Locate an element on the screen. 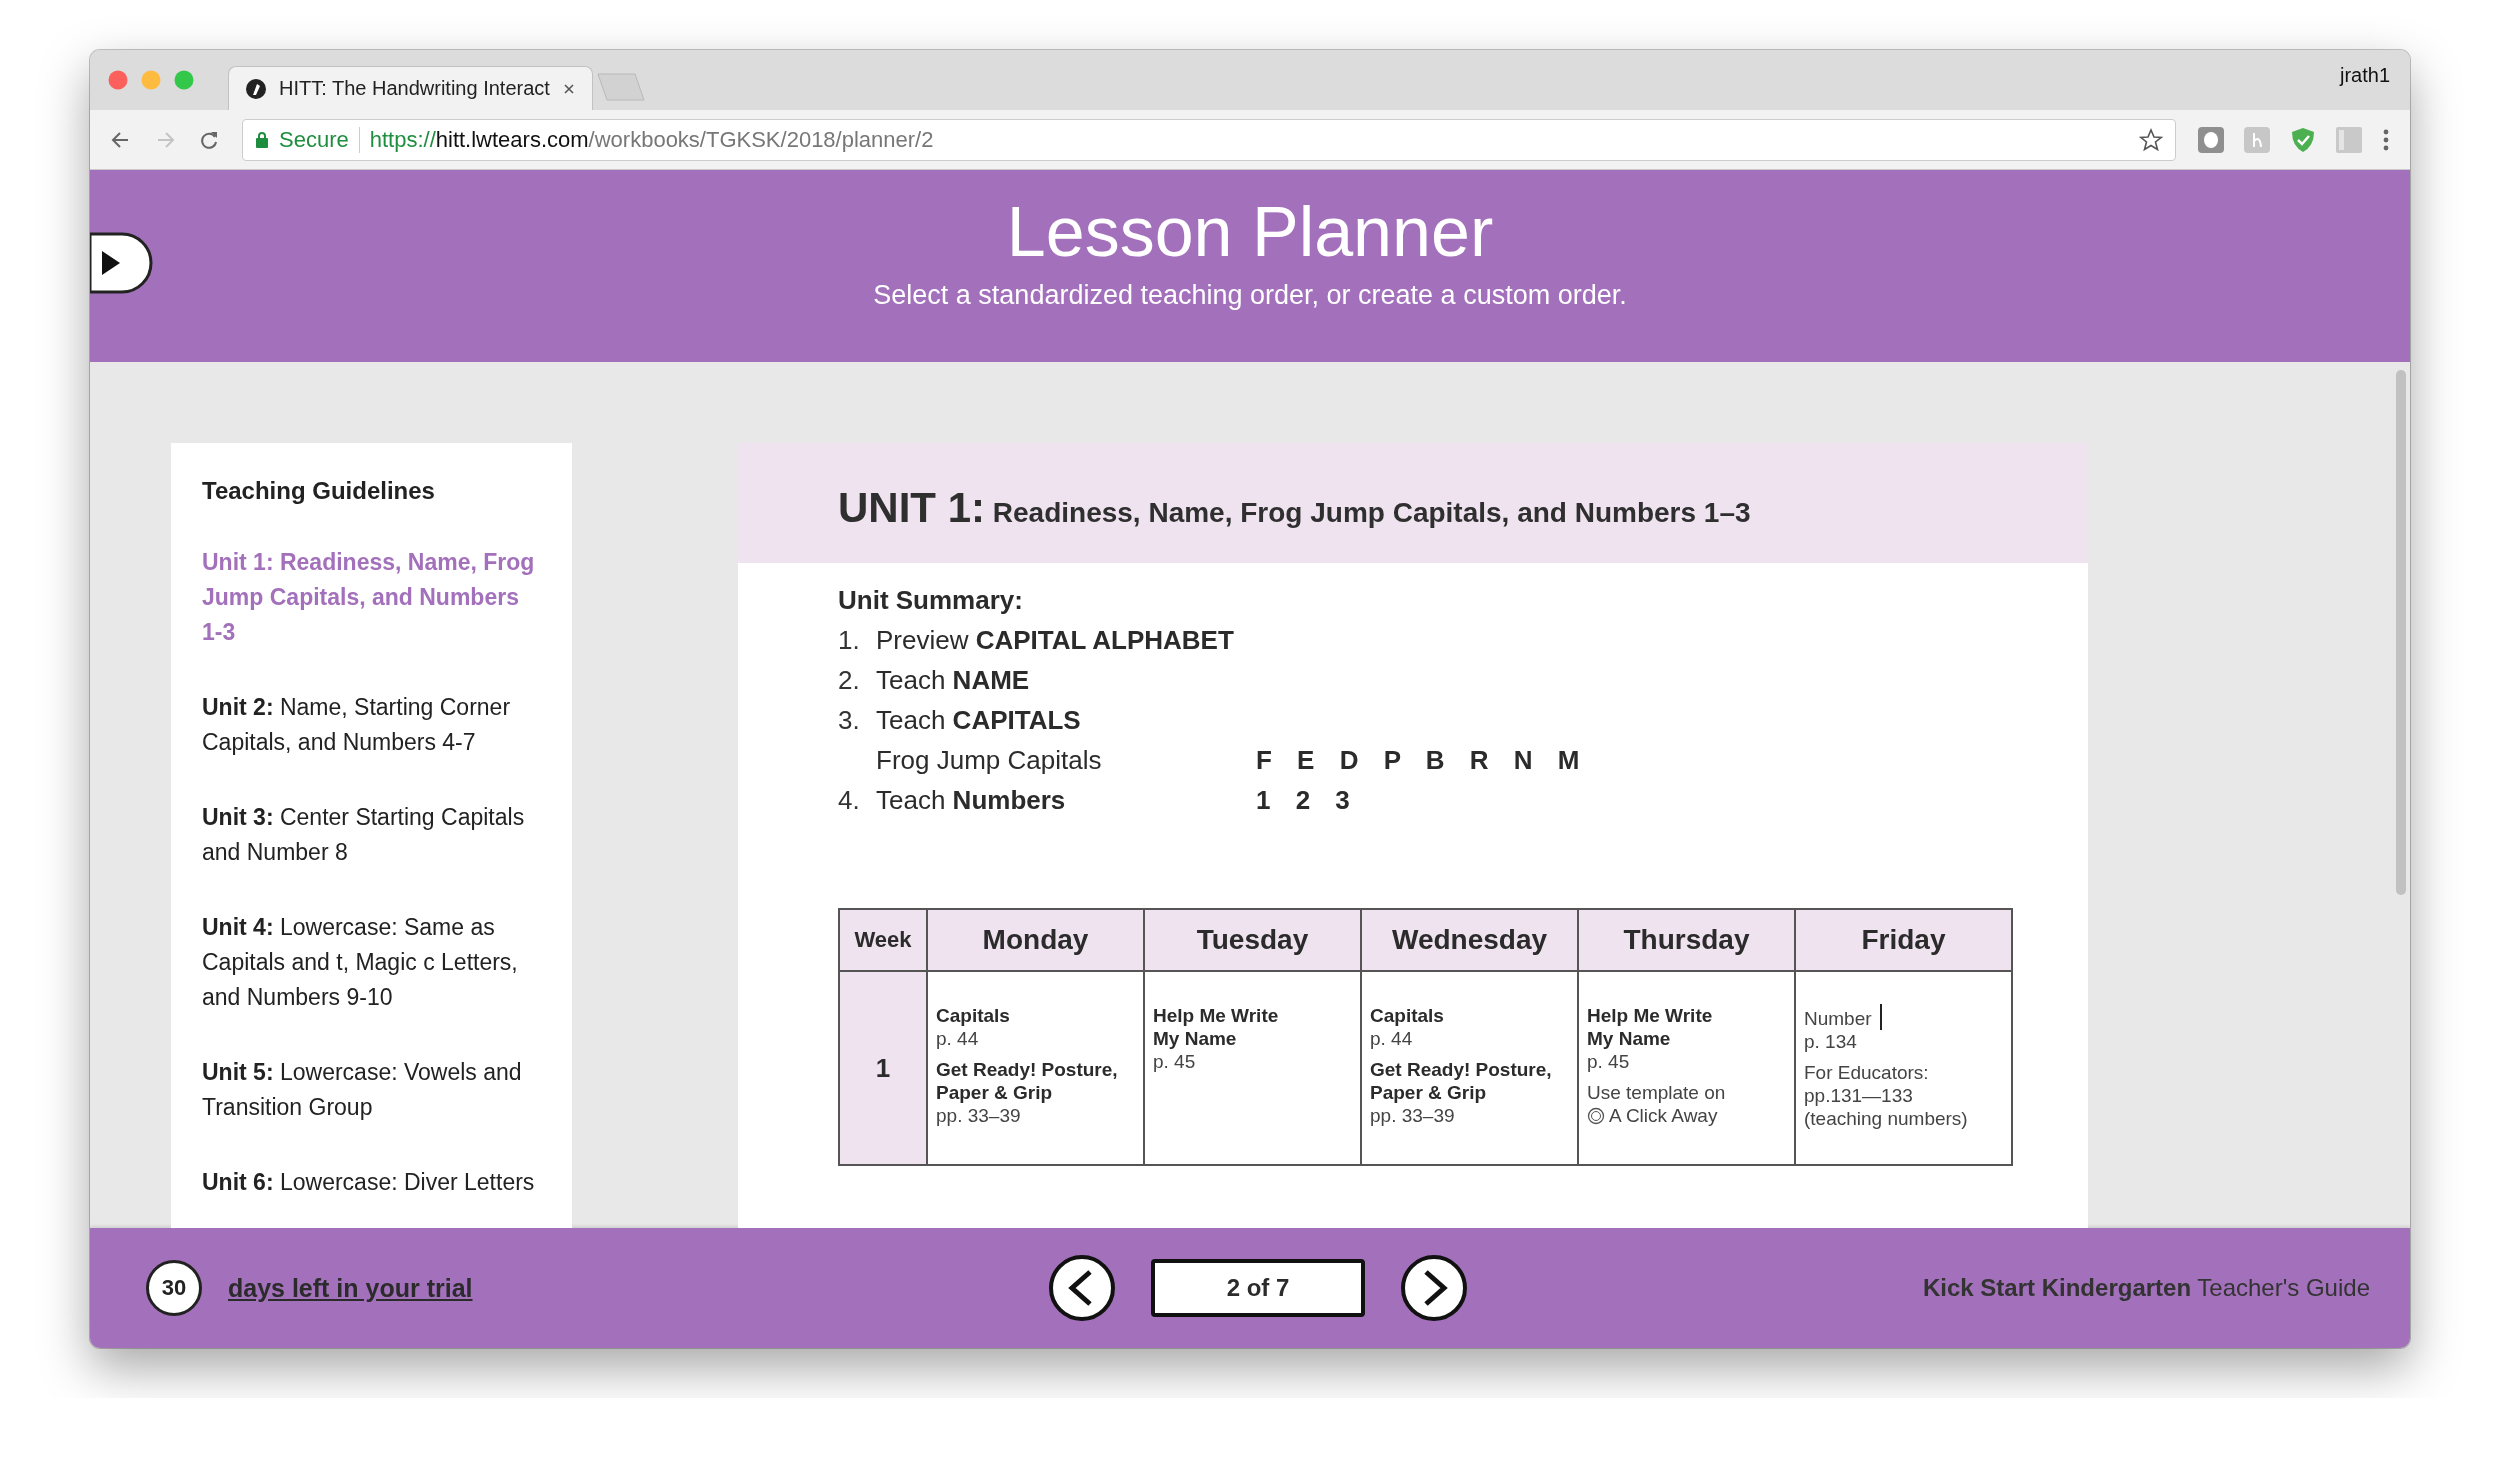 The width and height of the screenshot is (2500, 1476). resource-link: A Click Away is located at coordinates (1663, 1115).